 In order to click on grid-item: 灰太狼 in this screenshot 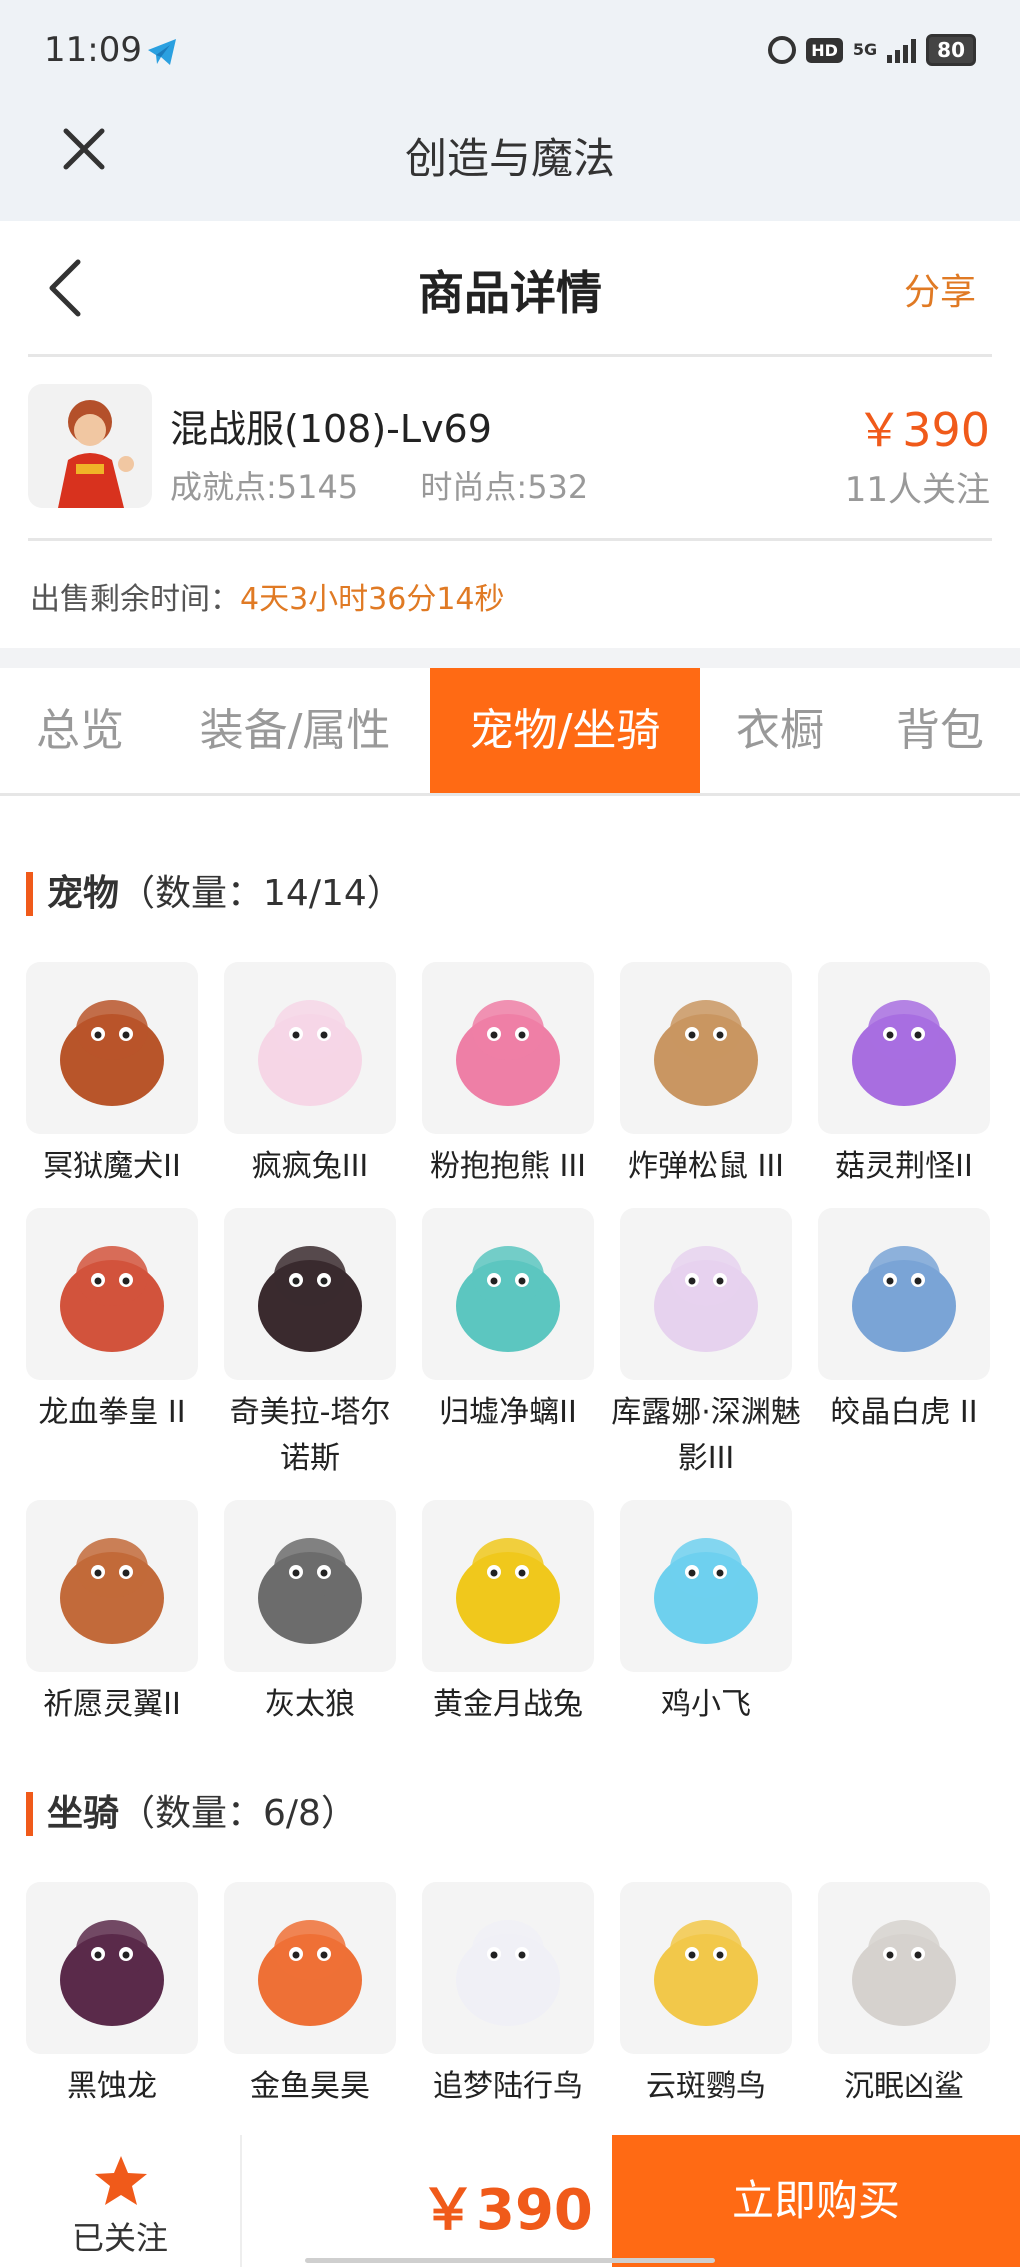, I will do `click(310, 1614)`.